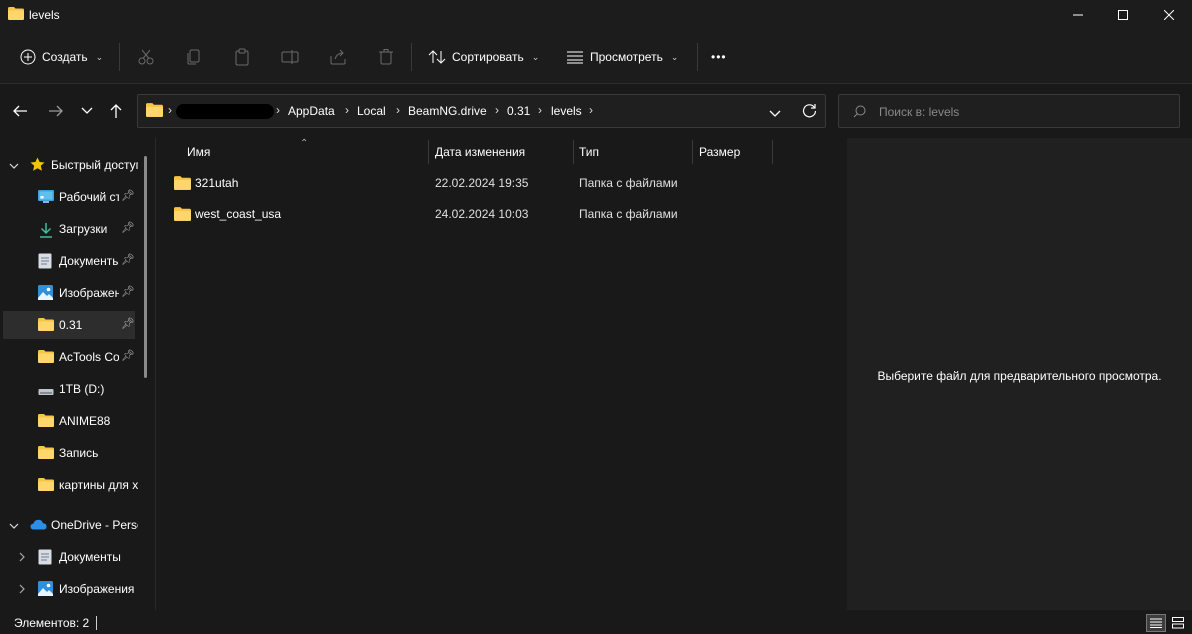 The image size is (1192, 634). What do you see at coordinates (338, 57) in the screenshot?
I see `share-button` at bounding box center [338, 57].